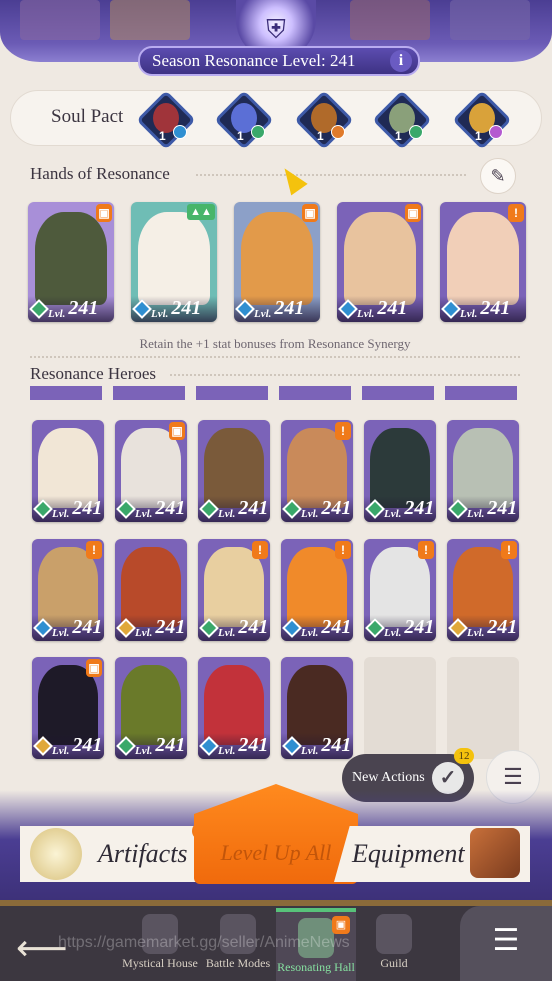 This screenshot has width=552, height=981. Describe the element at coordinates (201, 212) in the screenshot. I see `upgrade-arrows-icon: ▲▲` at that location.